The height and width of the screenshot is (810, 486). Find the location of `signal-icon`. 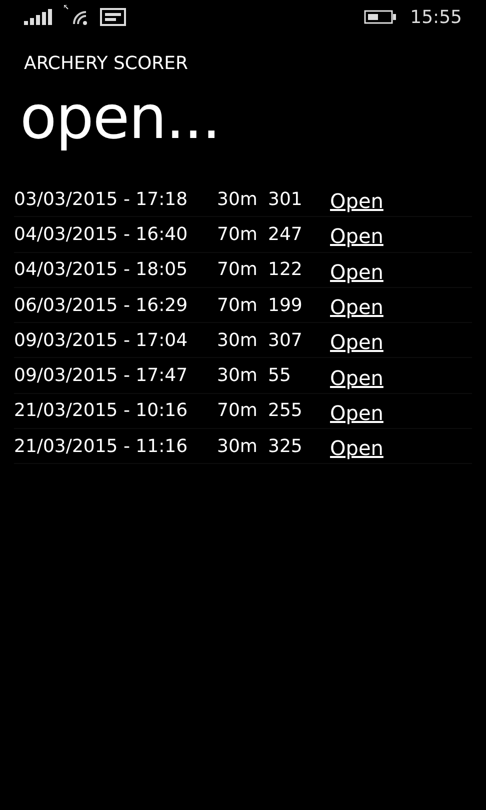

signal-icon is located at coordinates (39, 17).